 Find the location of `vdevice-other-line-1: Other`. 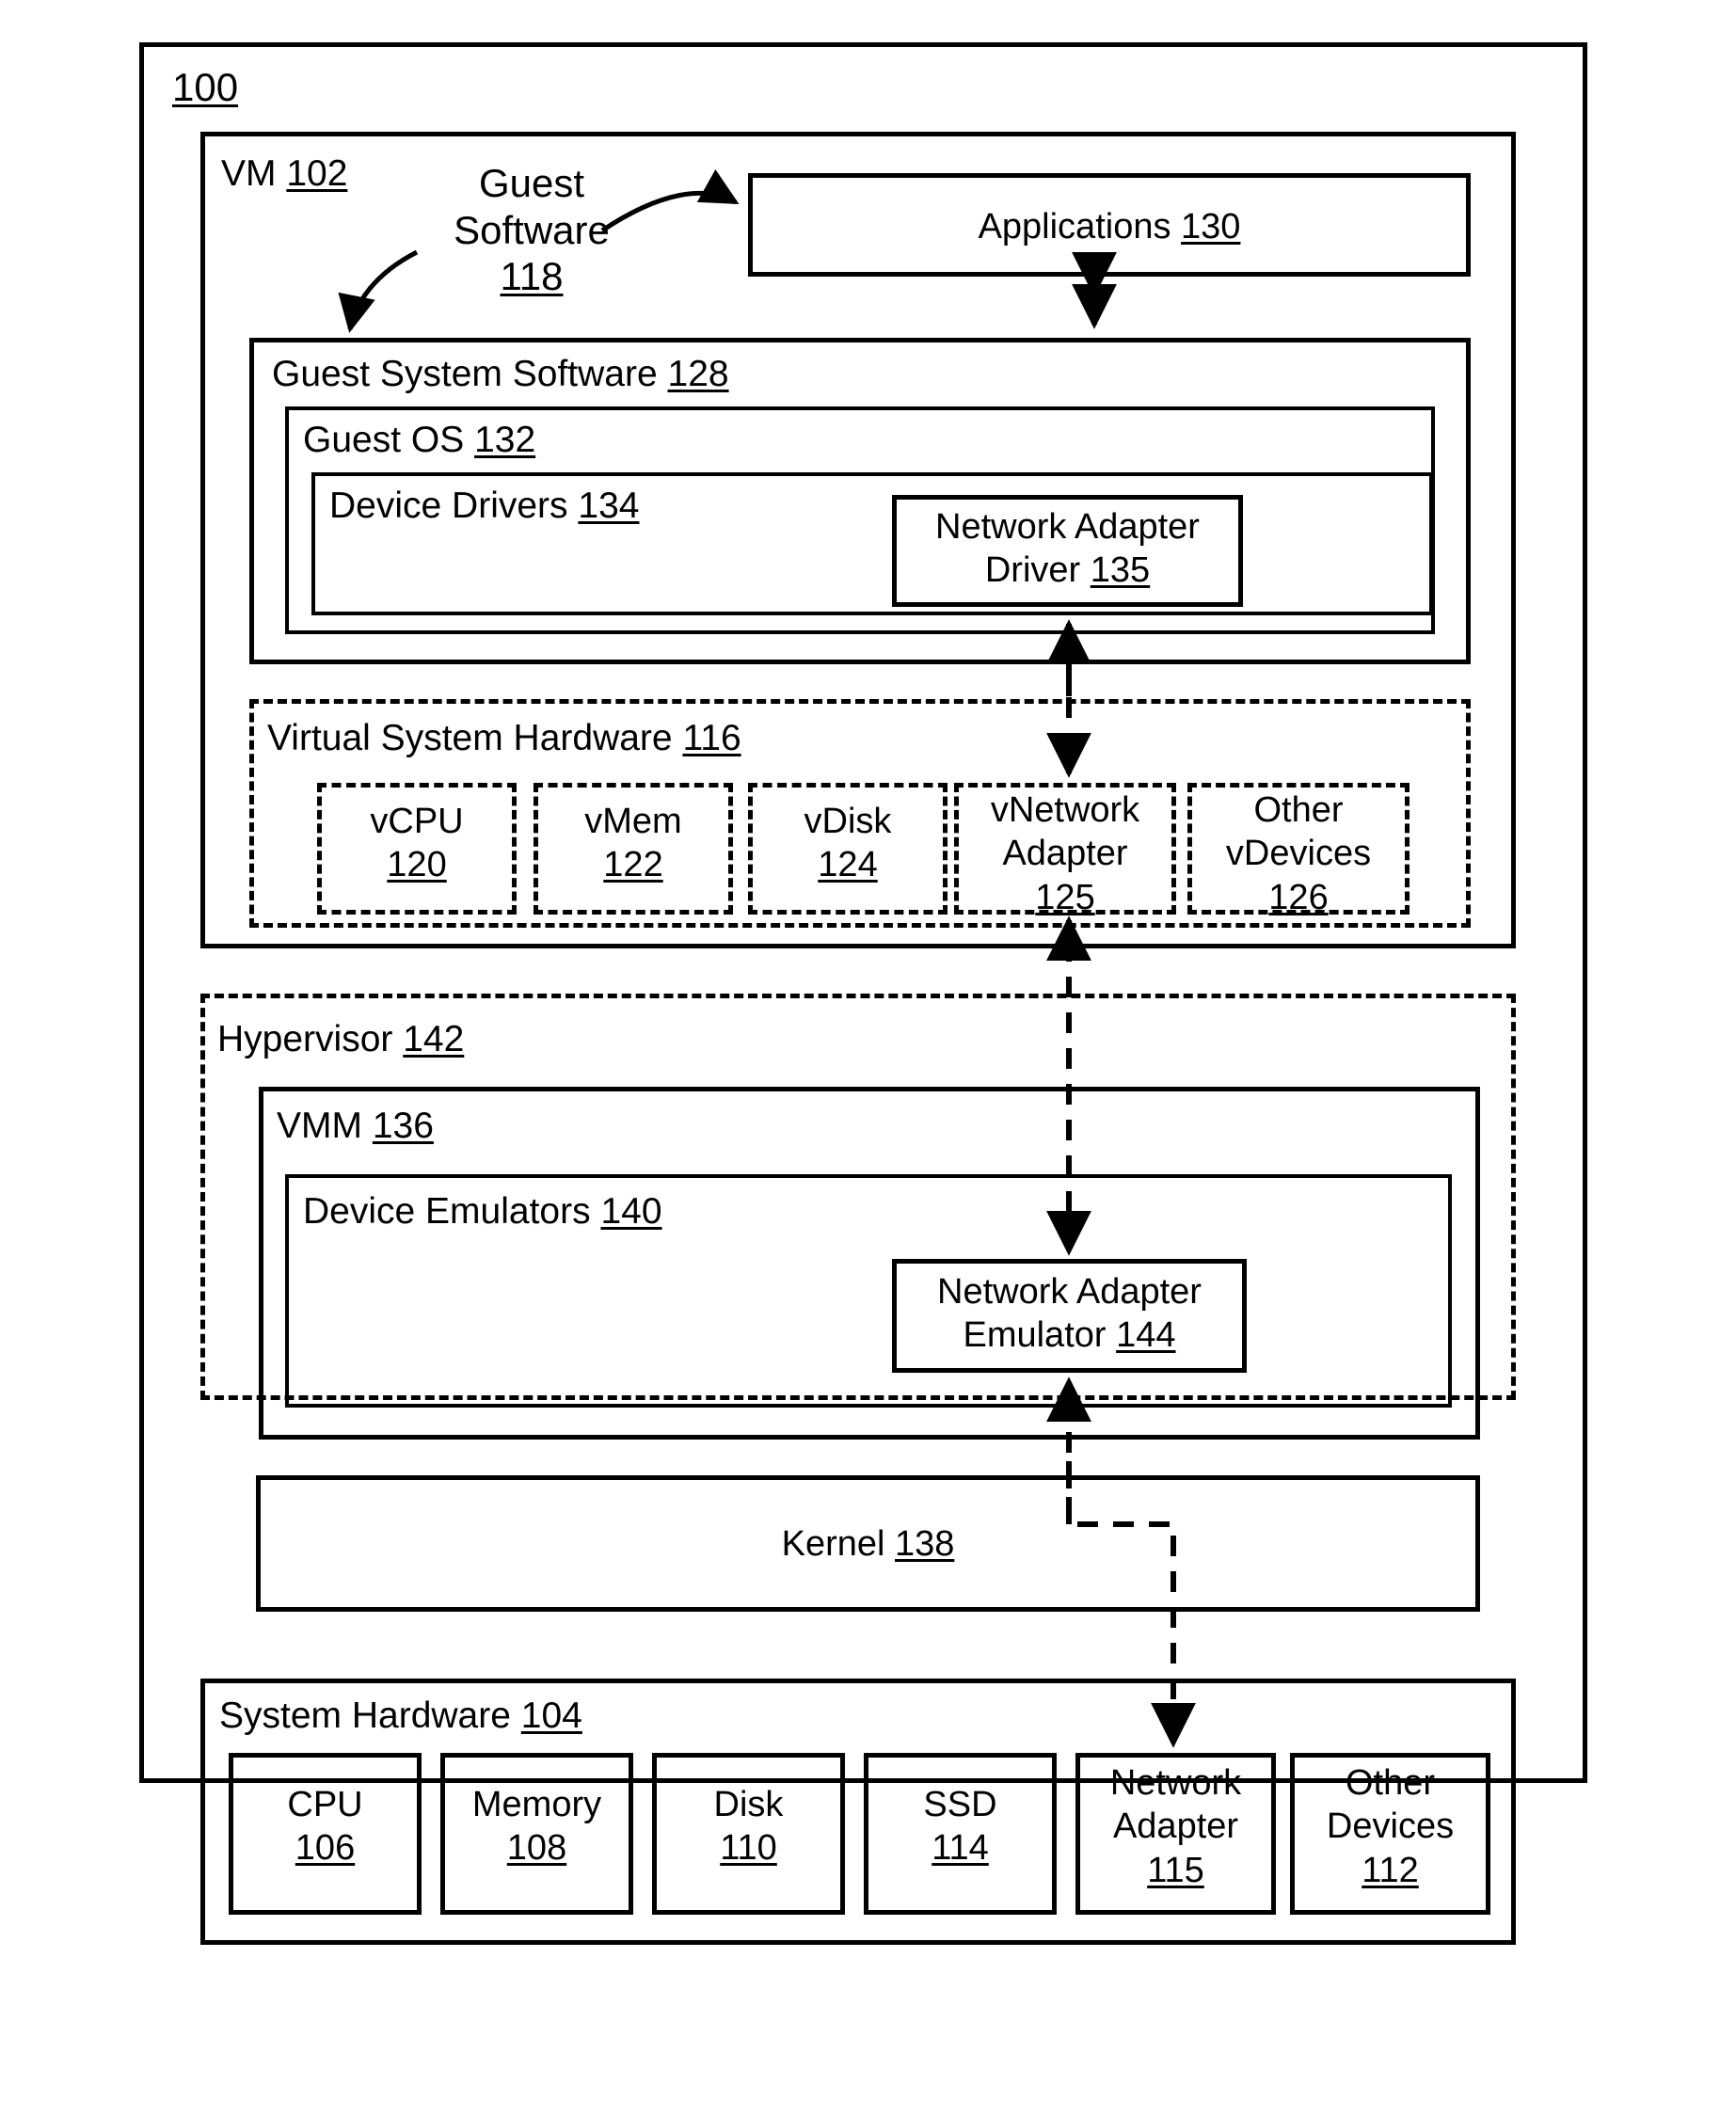

vdevice-other-line-1: Other is located at coordinates (1298, 810).